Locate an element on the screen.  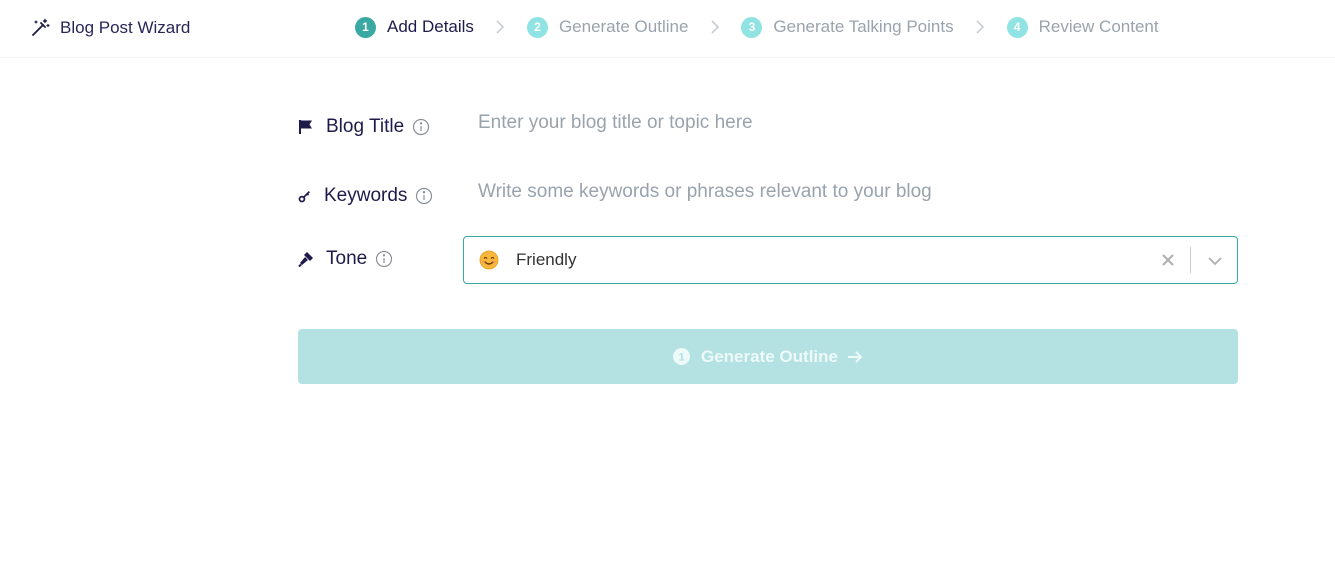
step-generate-talking-points: 3 Generate Talking Points is located at coordinates (847, 27).